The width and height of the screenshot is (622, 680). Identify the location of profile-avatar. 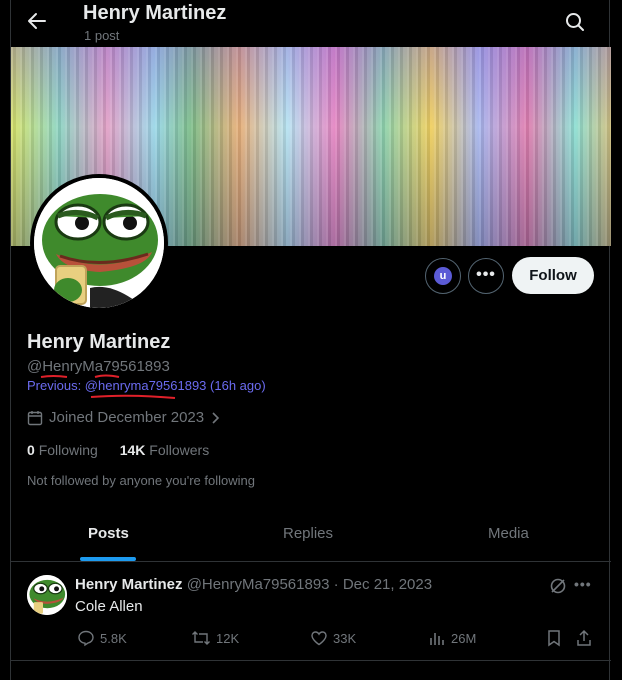
(99, 243).